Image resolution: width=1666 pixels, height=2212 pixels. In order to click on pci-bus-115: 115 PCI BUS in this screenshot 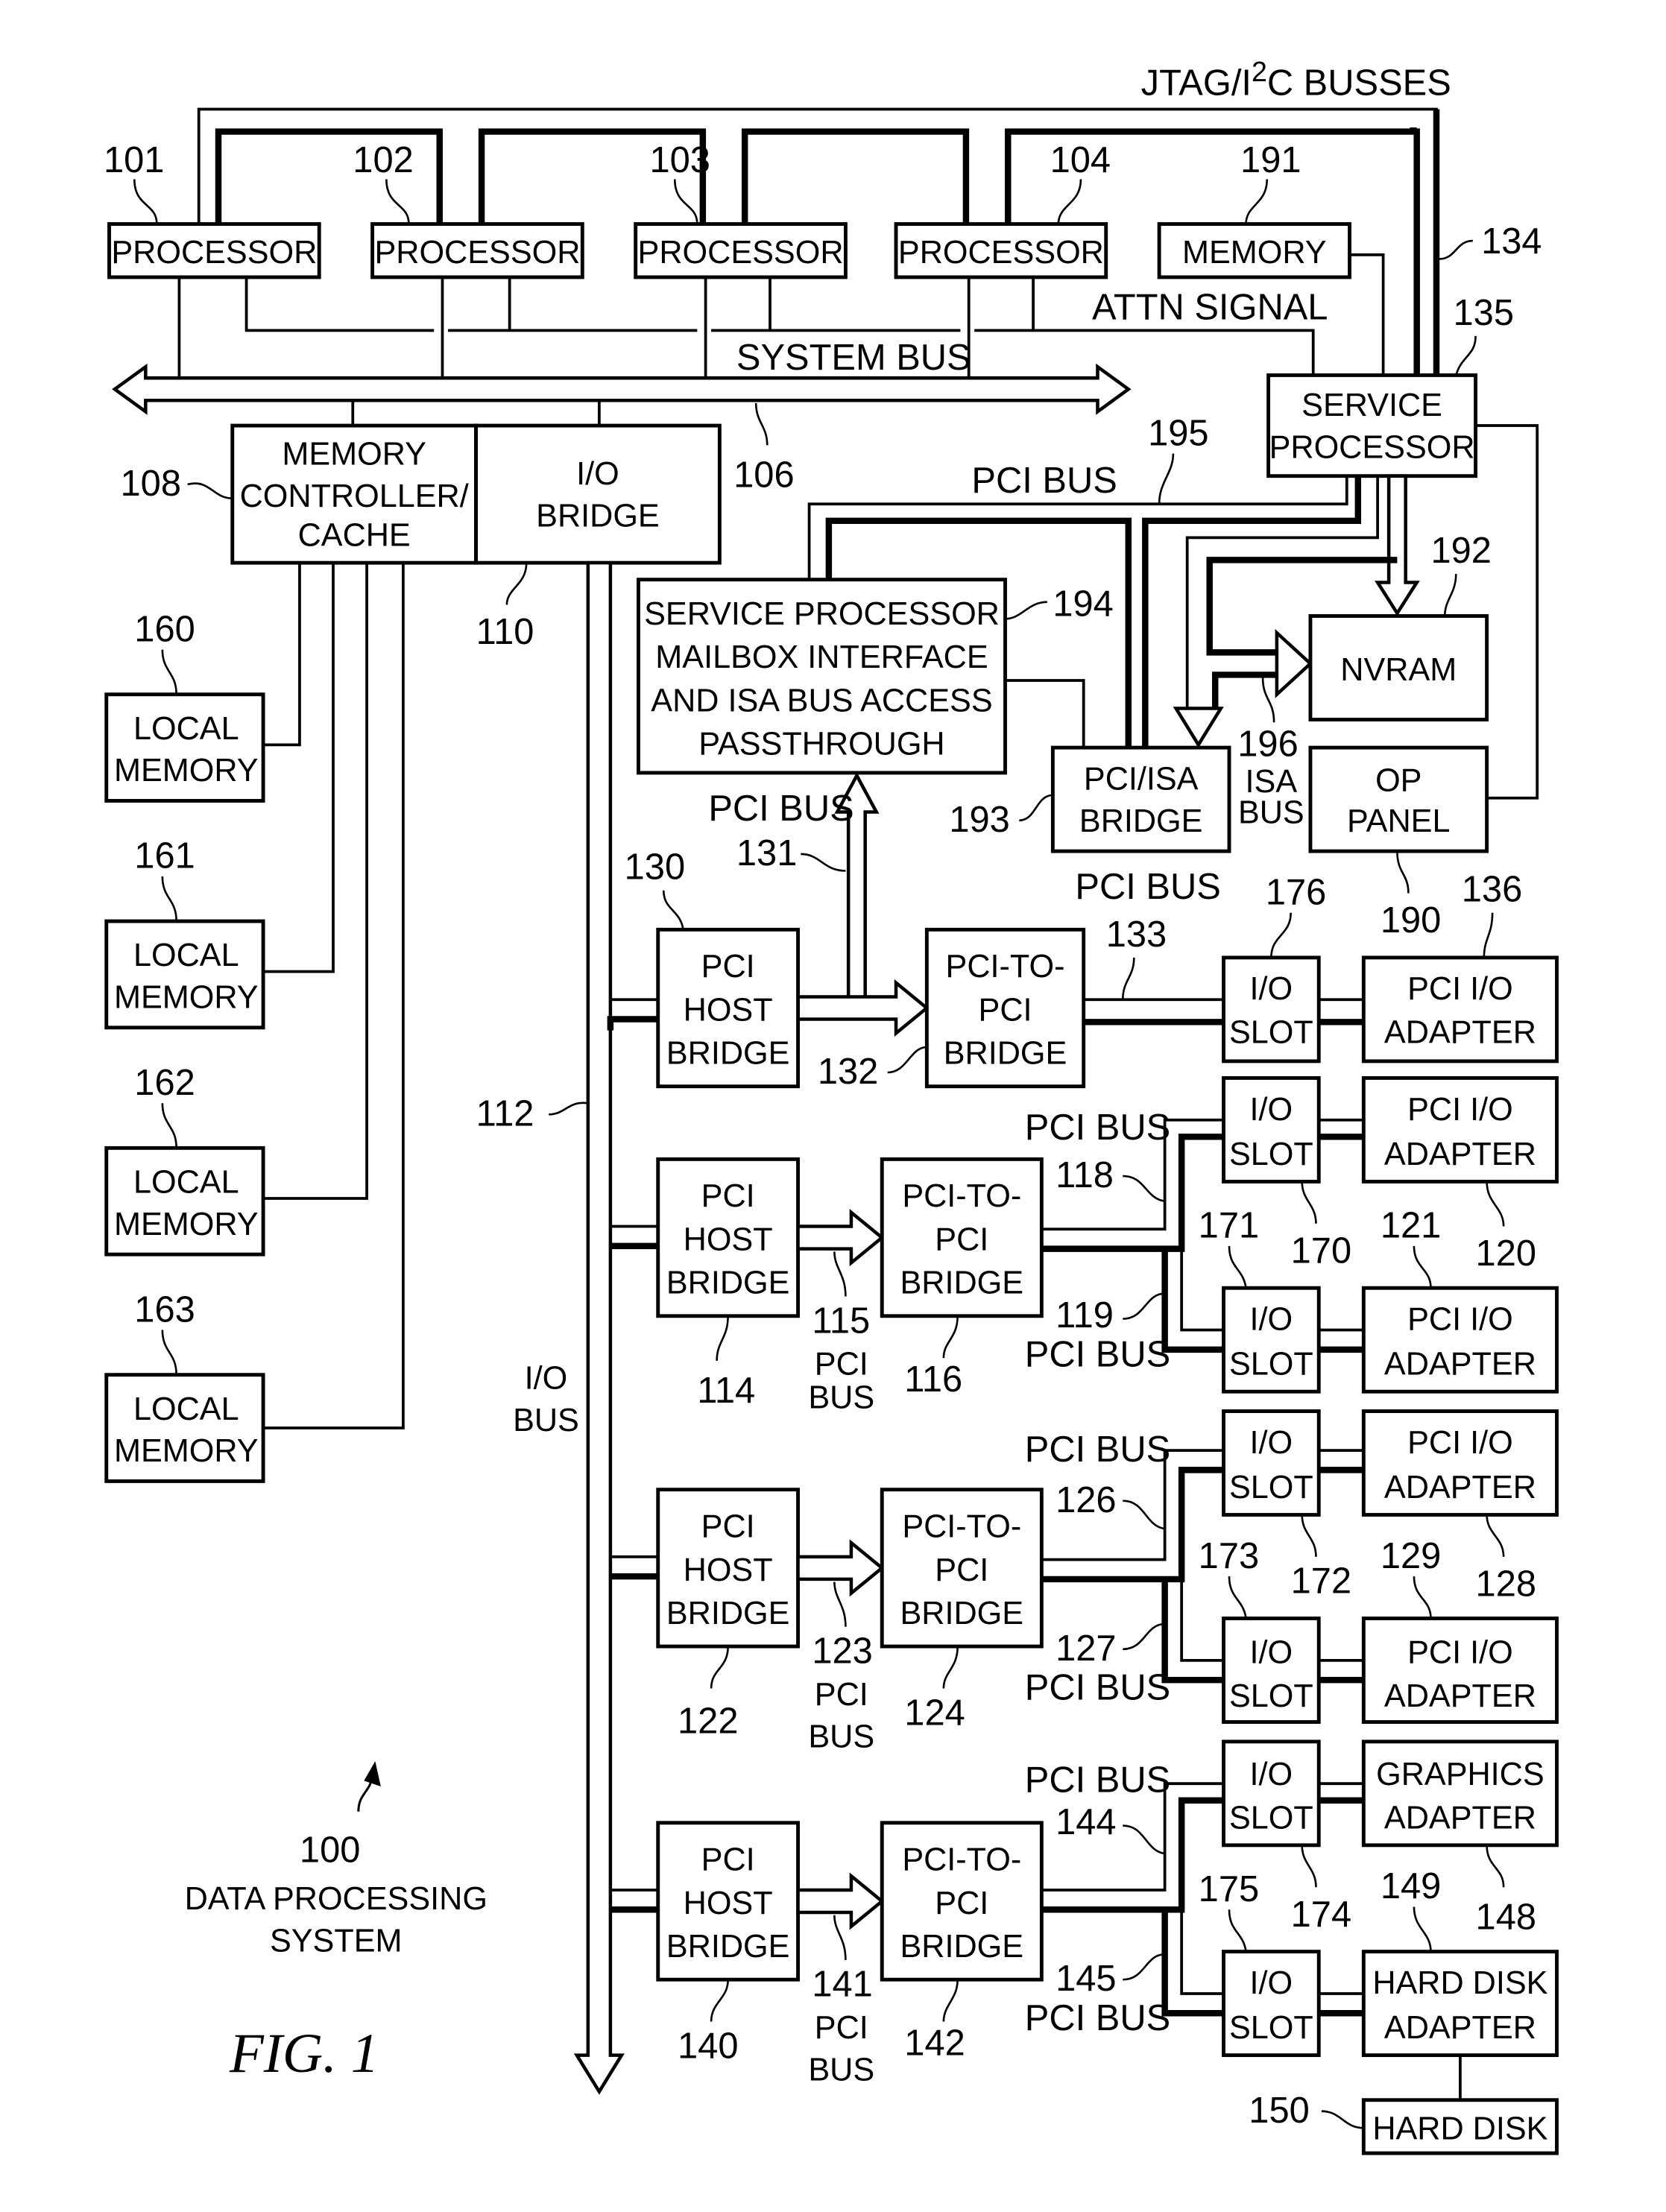, I will do `click(840, 1312)`.